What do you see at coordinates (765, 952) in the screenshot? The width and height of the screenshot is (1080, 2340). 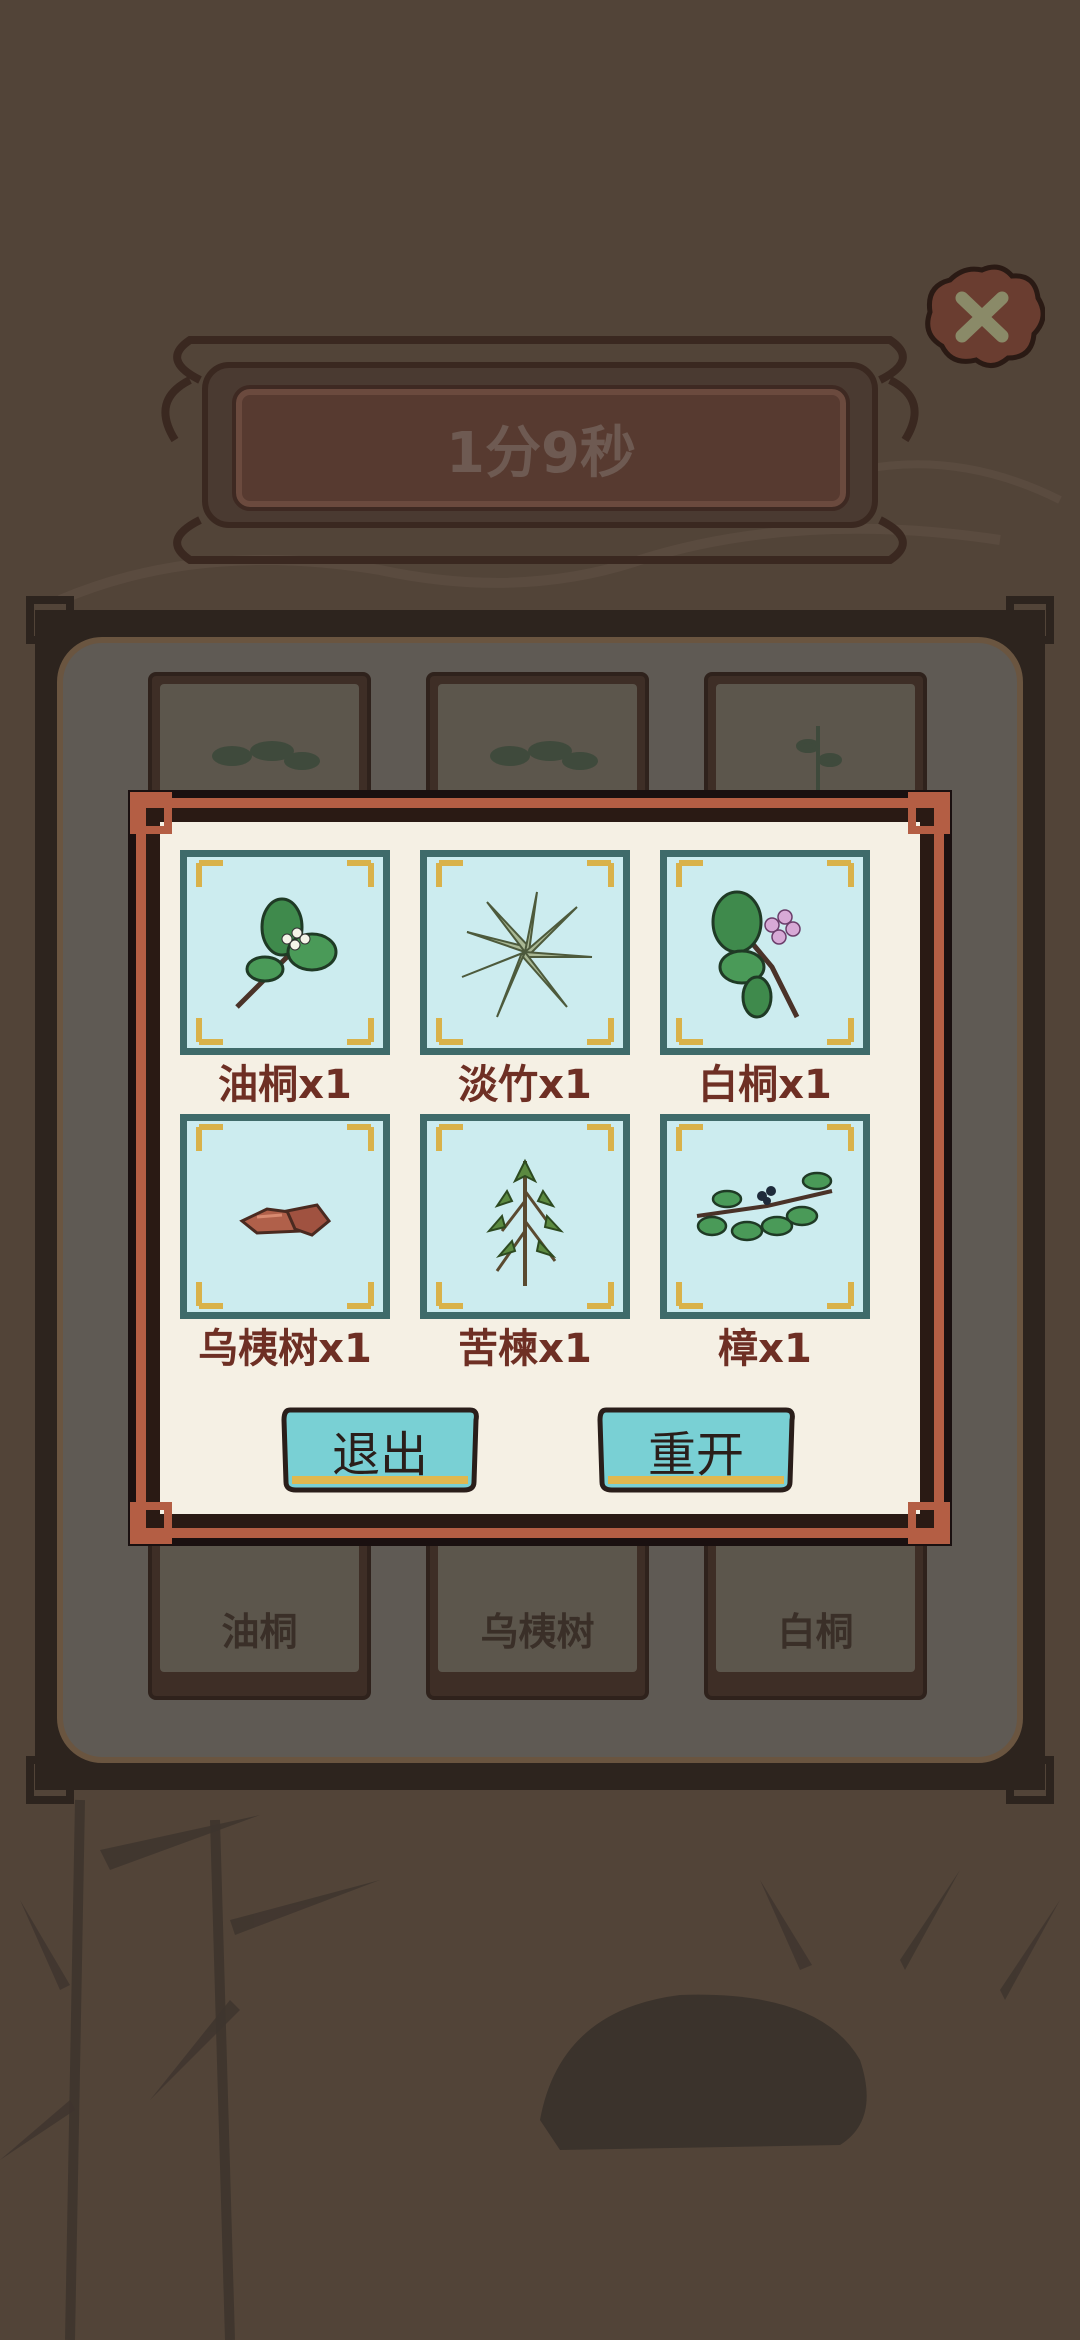 I see `flower-plant-icon` at bounding box center [765, 952].